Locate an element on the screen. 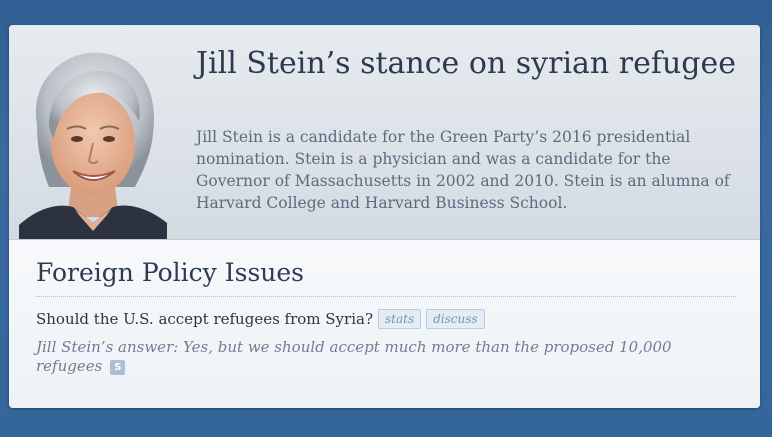 The image size is (772, 437). source-badge: S is located at coordinates (118, 367).